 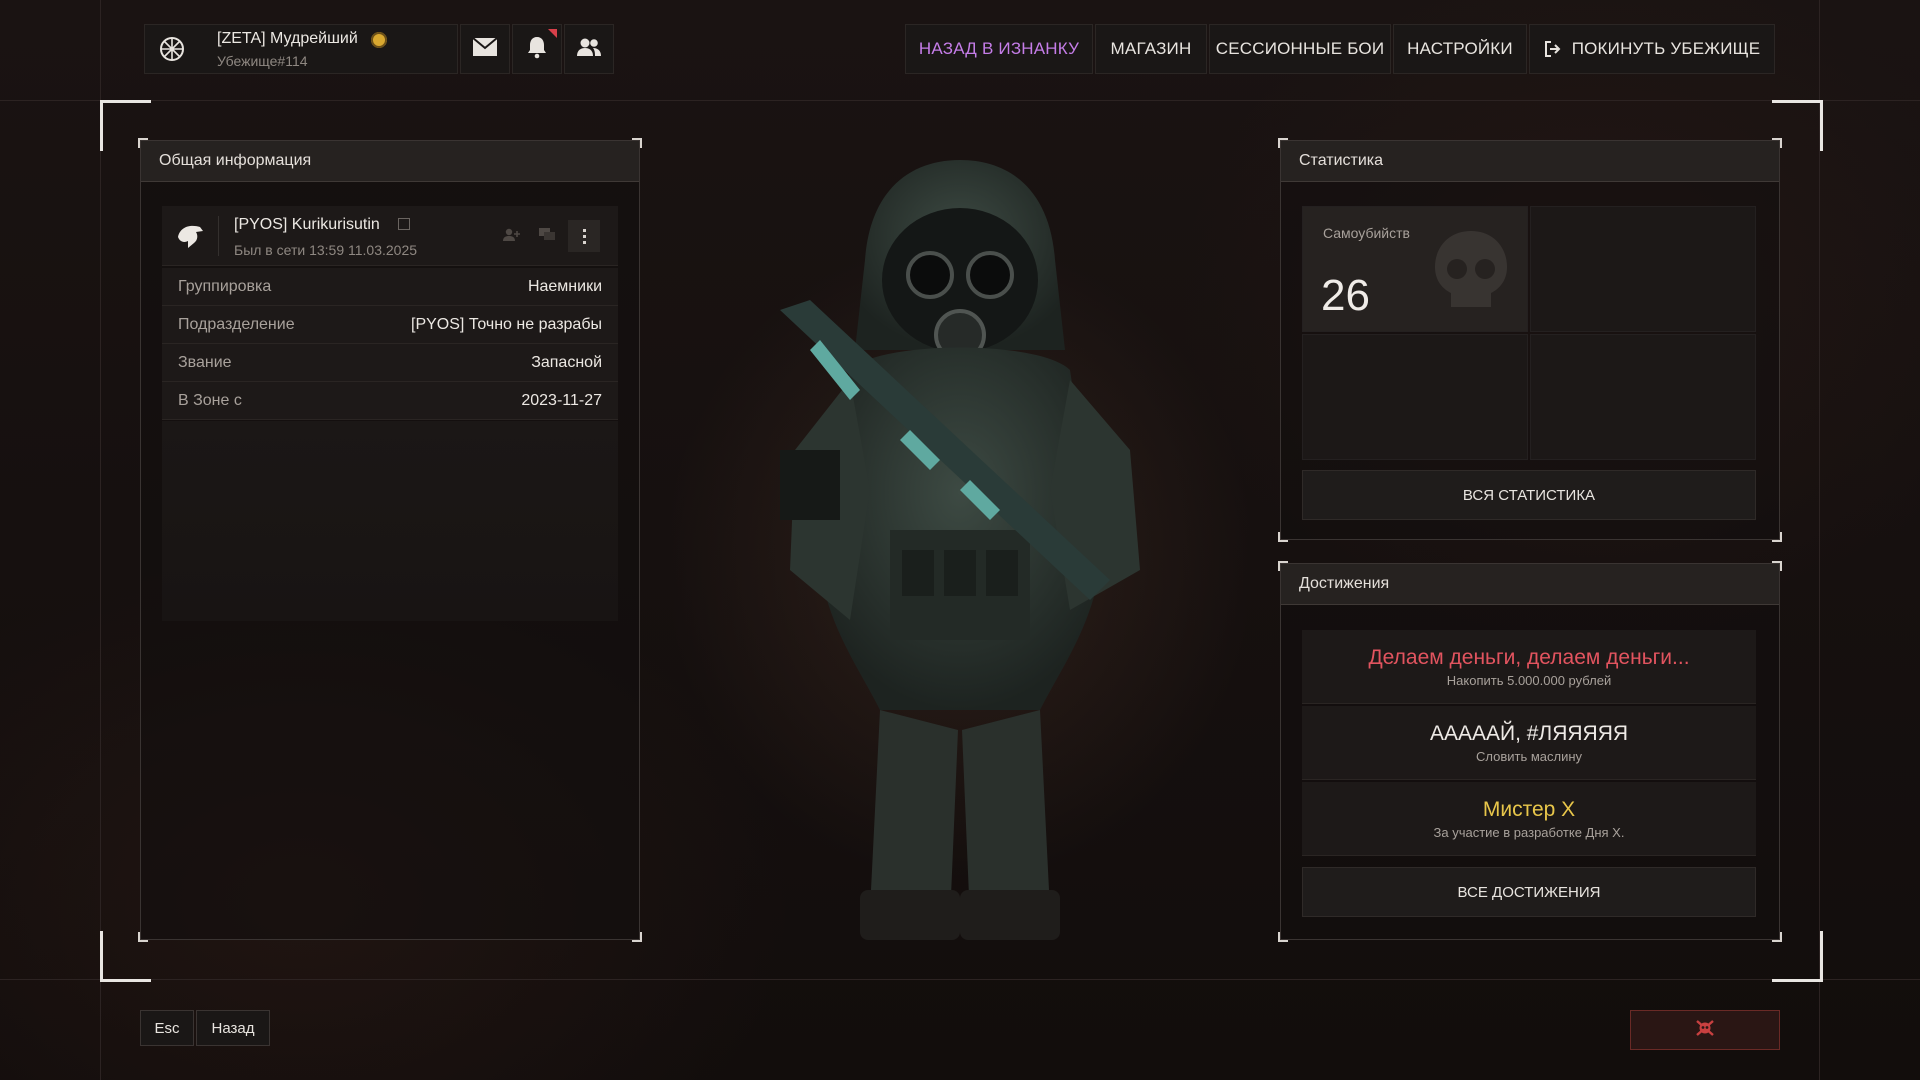 What do you see at coordinates (999, 49) in the screenshot?
I see `nav-back-to-inside: НАЗАД В ИЗНАНКУ` at bounding box center [999, 49].